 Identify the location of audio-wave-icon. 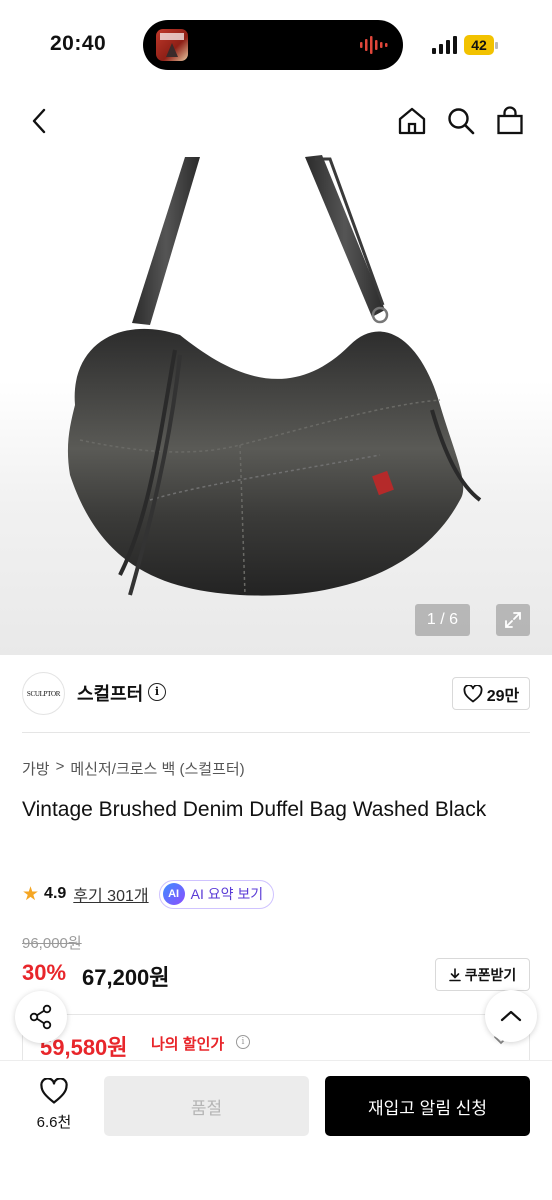
(374, 45).